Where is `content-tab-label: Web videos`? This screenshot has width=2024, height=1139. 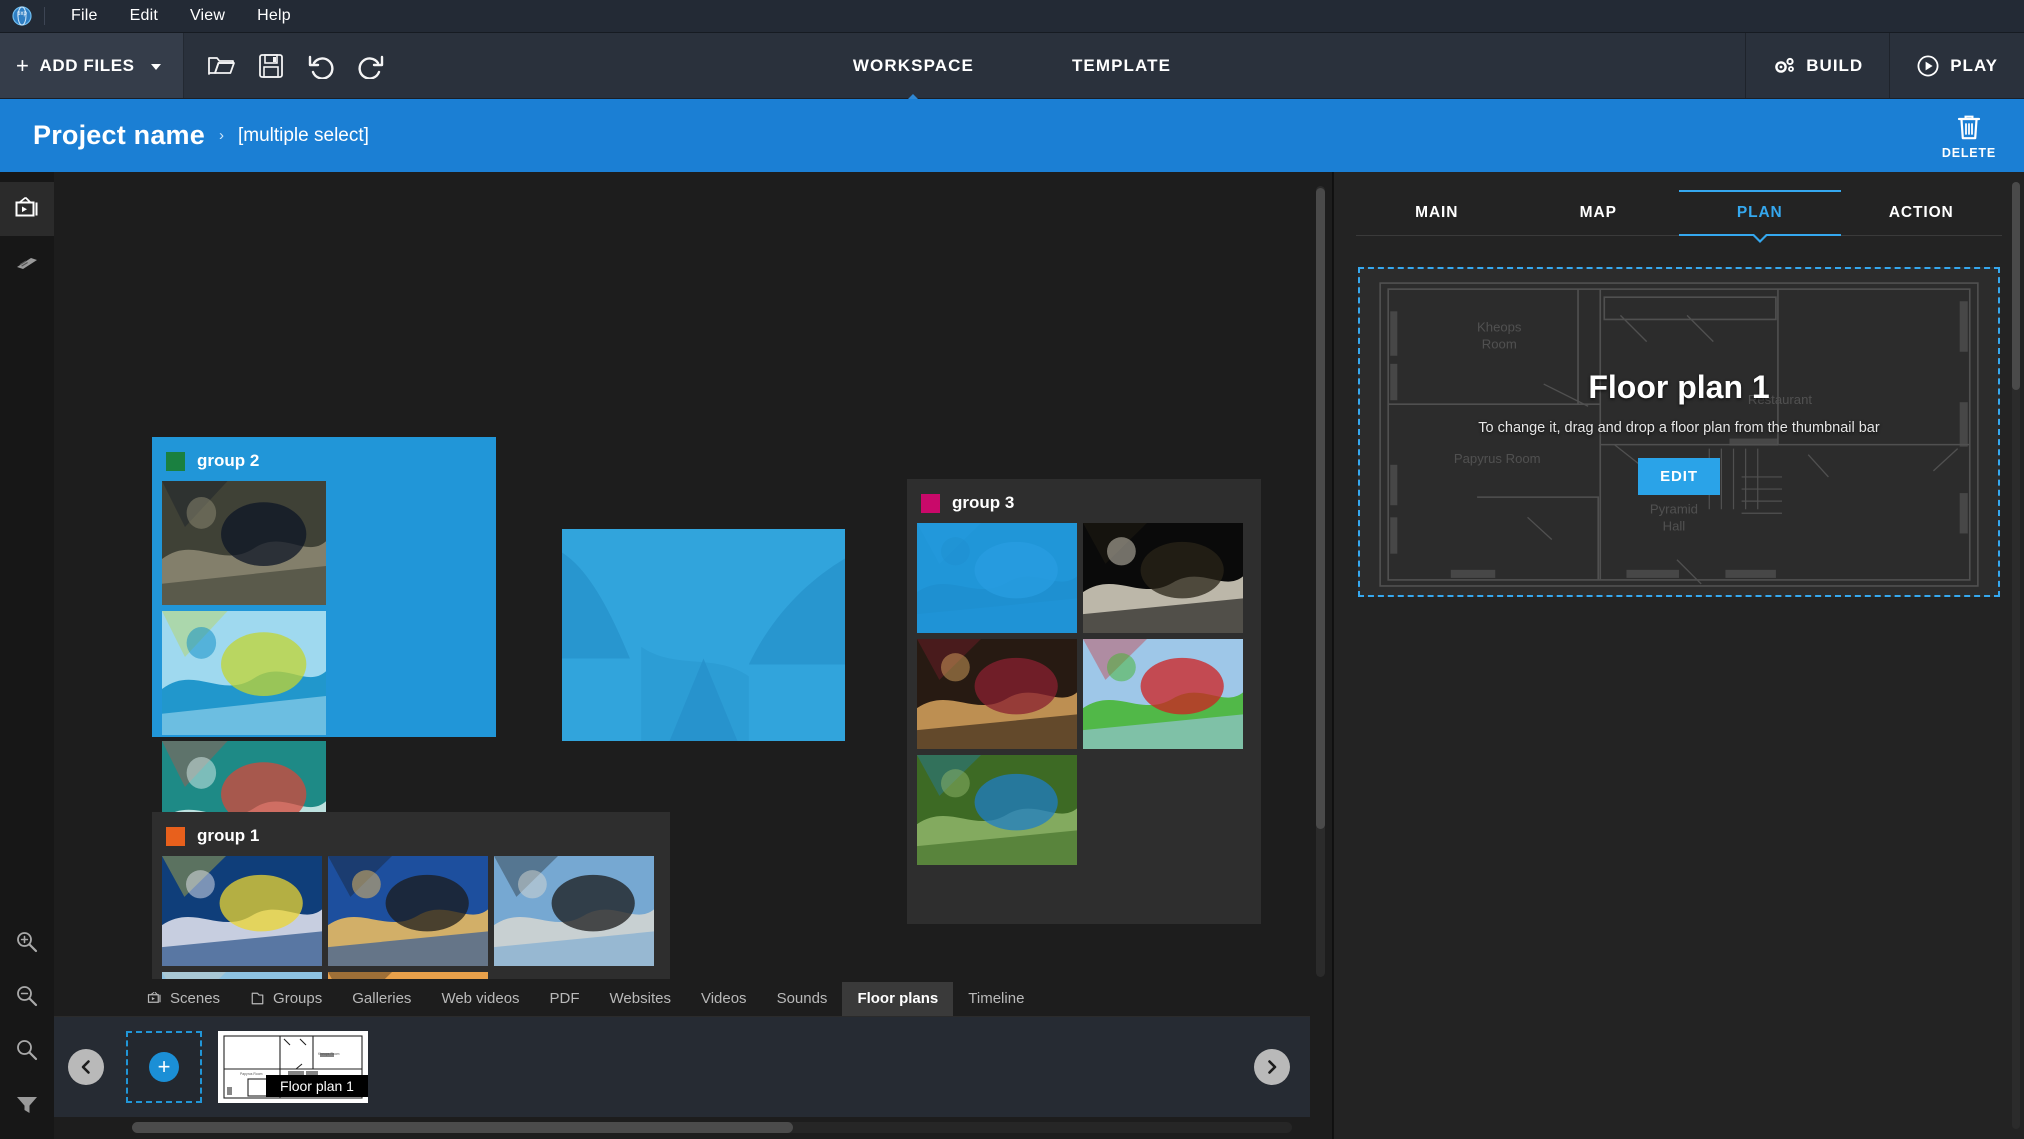
content-tab-label: Web videos is located at coordinates (480, 998).